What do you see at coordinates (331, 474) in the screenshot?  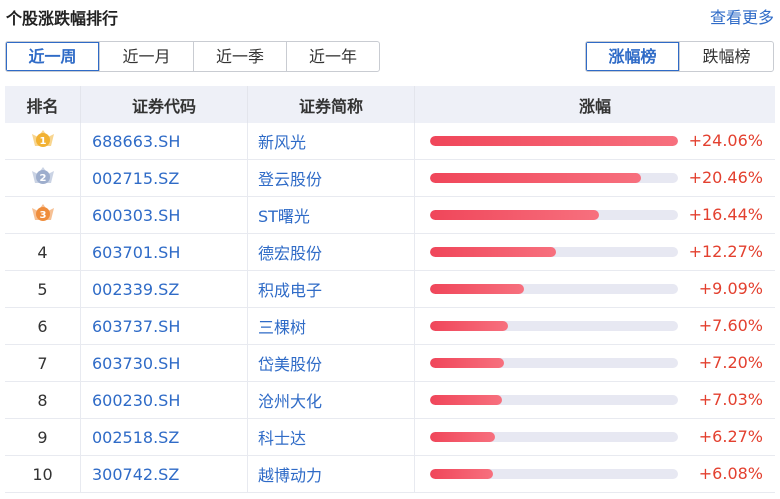 I see `stock-name-link: 越博动力` at bounding box center [331, 474].